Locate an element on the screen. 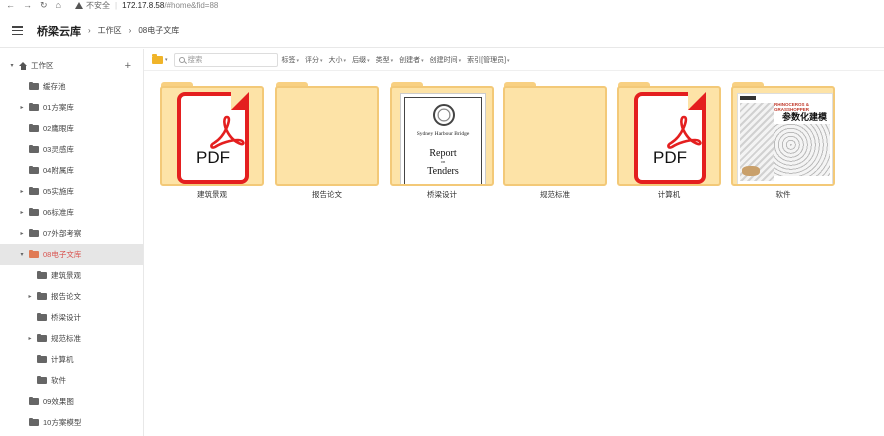  folder-tile-software: RHINOCEROS & GRASSHOPPER 参数化建模 软件 is located at coordinates (783, 142).